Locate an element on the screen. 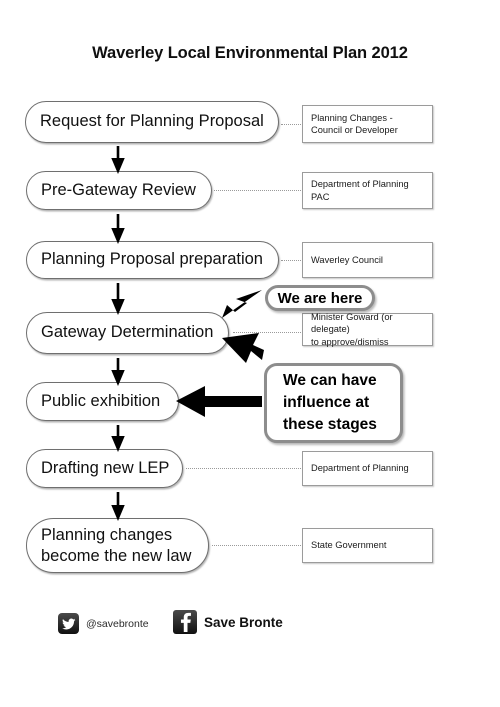 Image resolution: width=500 pixels, height=707 pixels. callout-we-are-here: We are here is located at coordinates (320, 298).